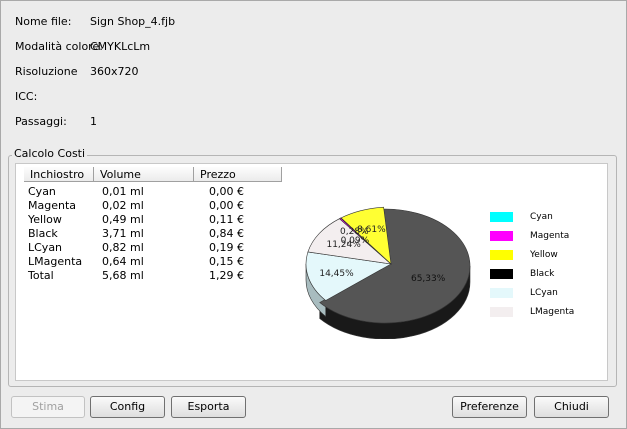  Describe the element at coordinates (55, 261) in the screenshot. I see `ink-name: LMagenta` at that location.